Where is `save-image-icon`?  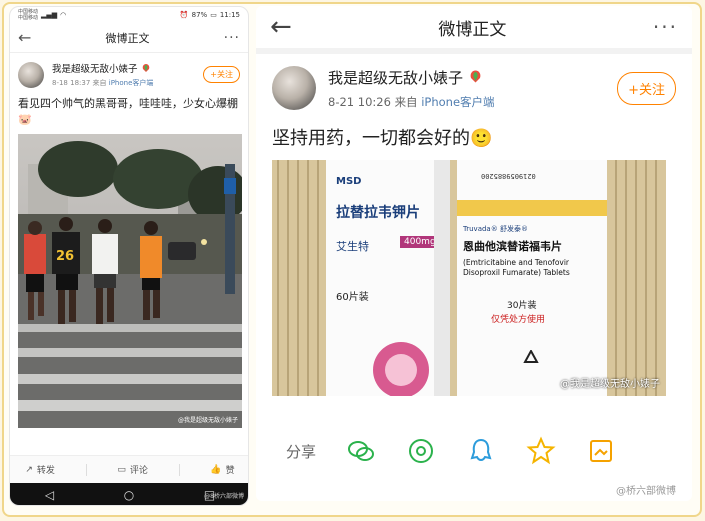 save-image-icon is located at coordinates (601, 451).